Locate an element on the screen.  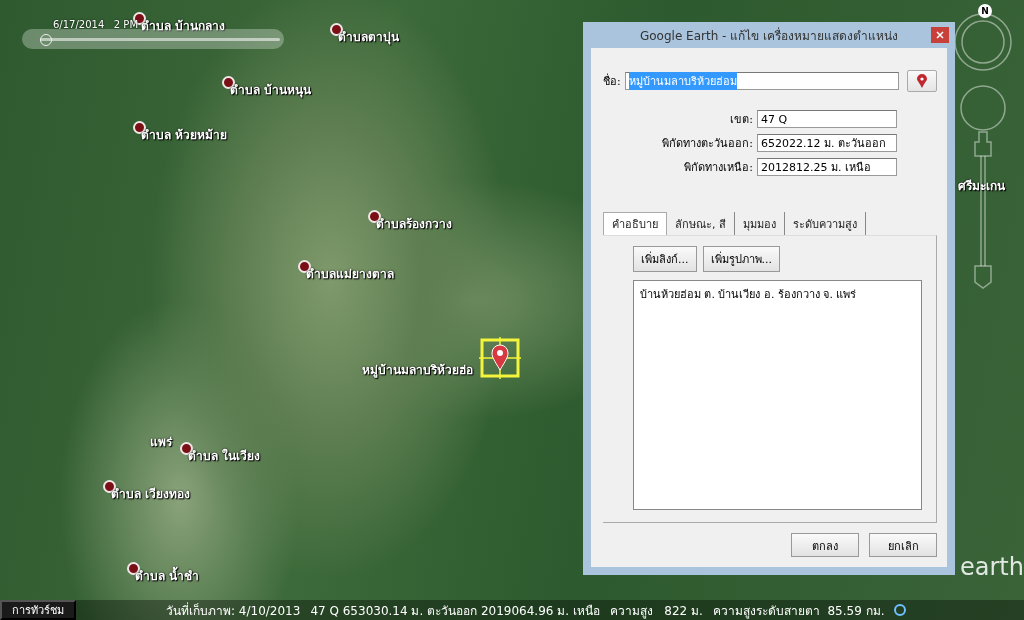
time-slider is located at coordinates (153, 39).